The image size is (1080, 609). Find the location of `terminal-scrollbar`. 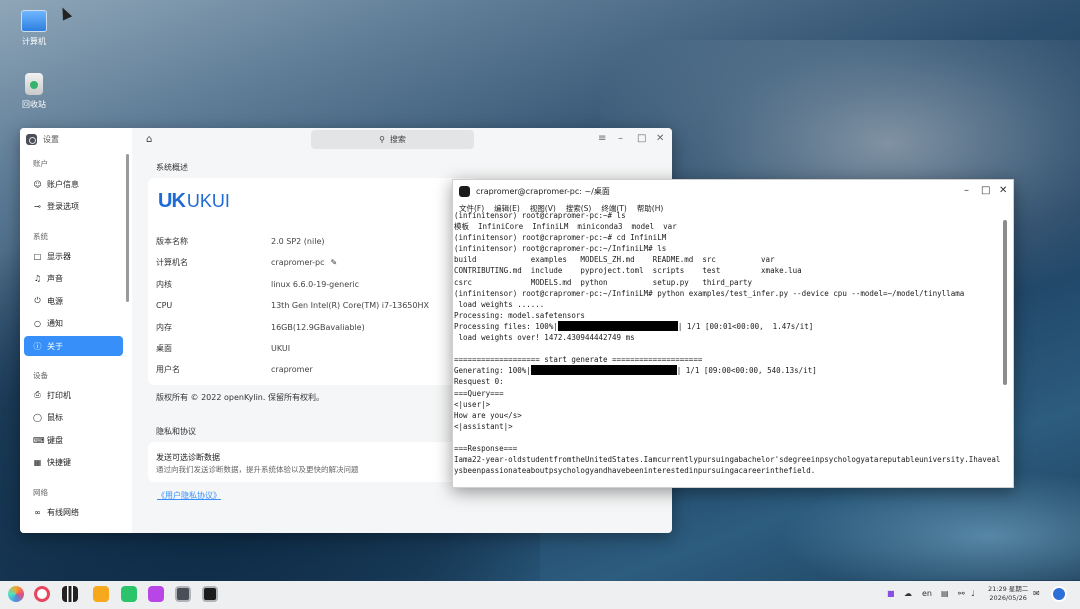

terminal-scrollbar is located at coordinates (1005, 302).